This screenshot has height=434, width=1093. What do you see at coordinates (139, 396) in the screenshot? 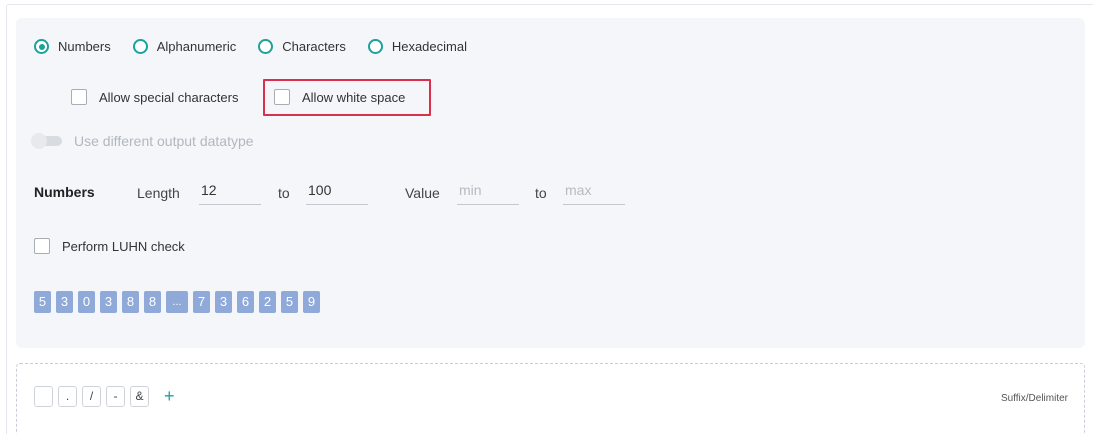
I see `delimiter-button: &` at bounding box center [139, 396].